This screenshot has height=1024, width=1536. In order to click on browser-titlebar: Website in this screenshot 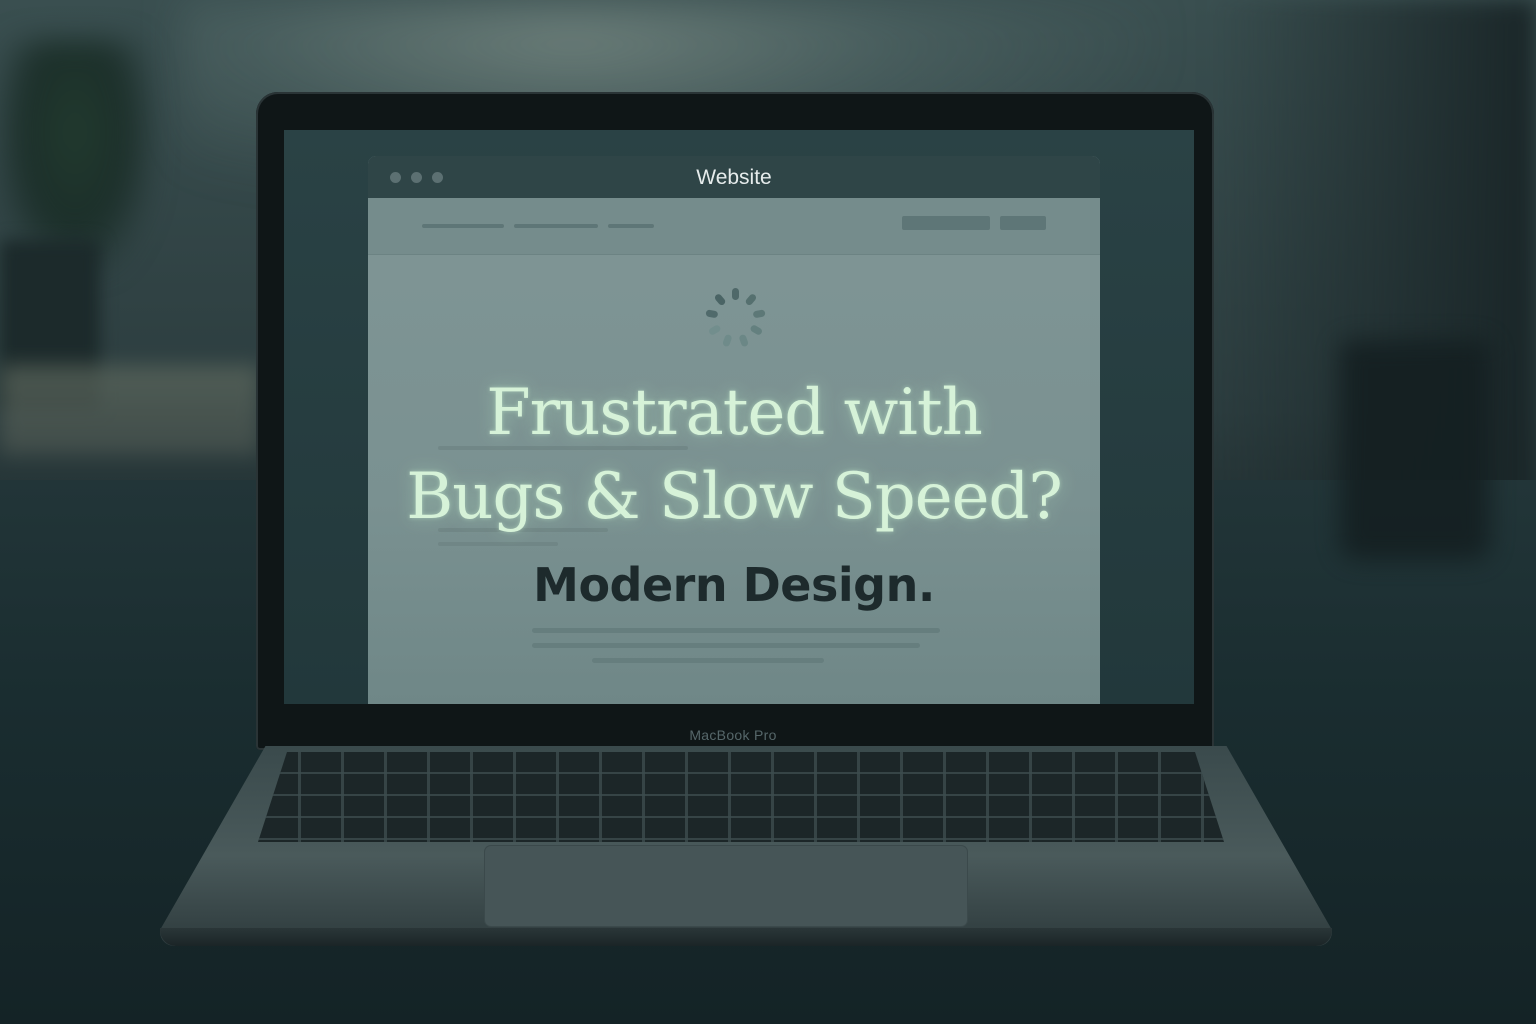, I will do `click(734, 177)`.